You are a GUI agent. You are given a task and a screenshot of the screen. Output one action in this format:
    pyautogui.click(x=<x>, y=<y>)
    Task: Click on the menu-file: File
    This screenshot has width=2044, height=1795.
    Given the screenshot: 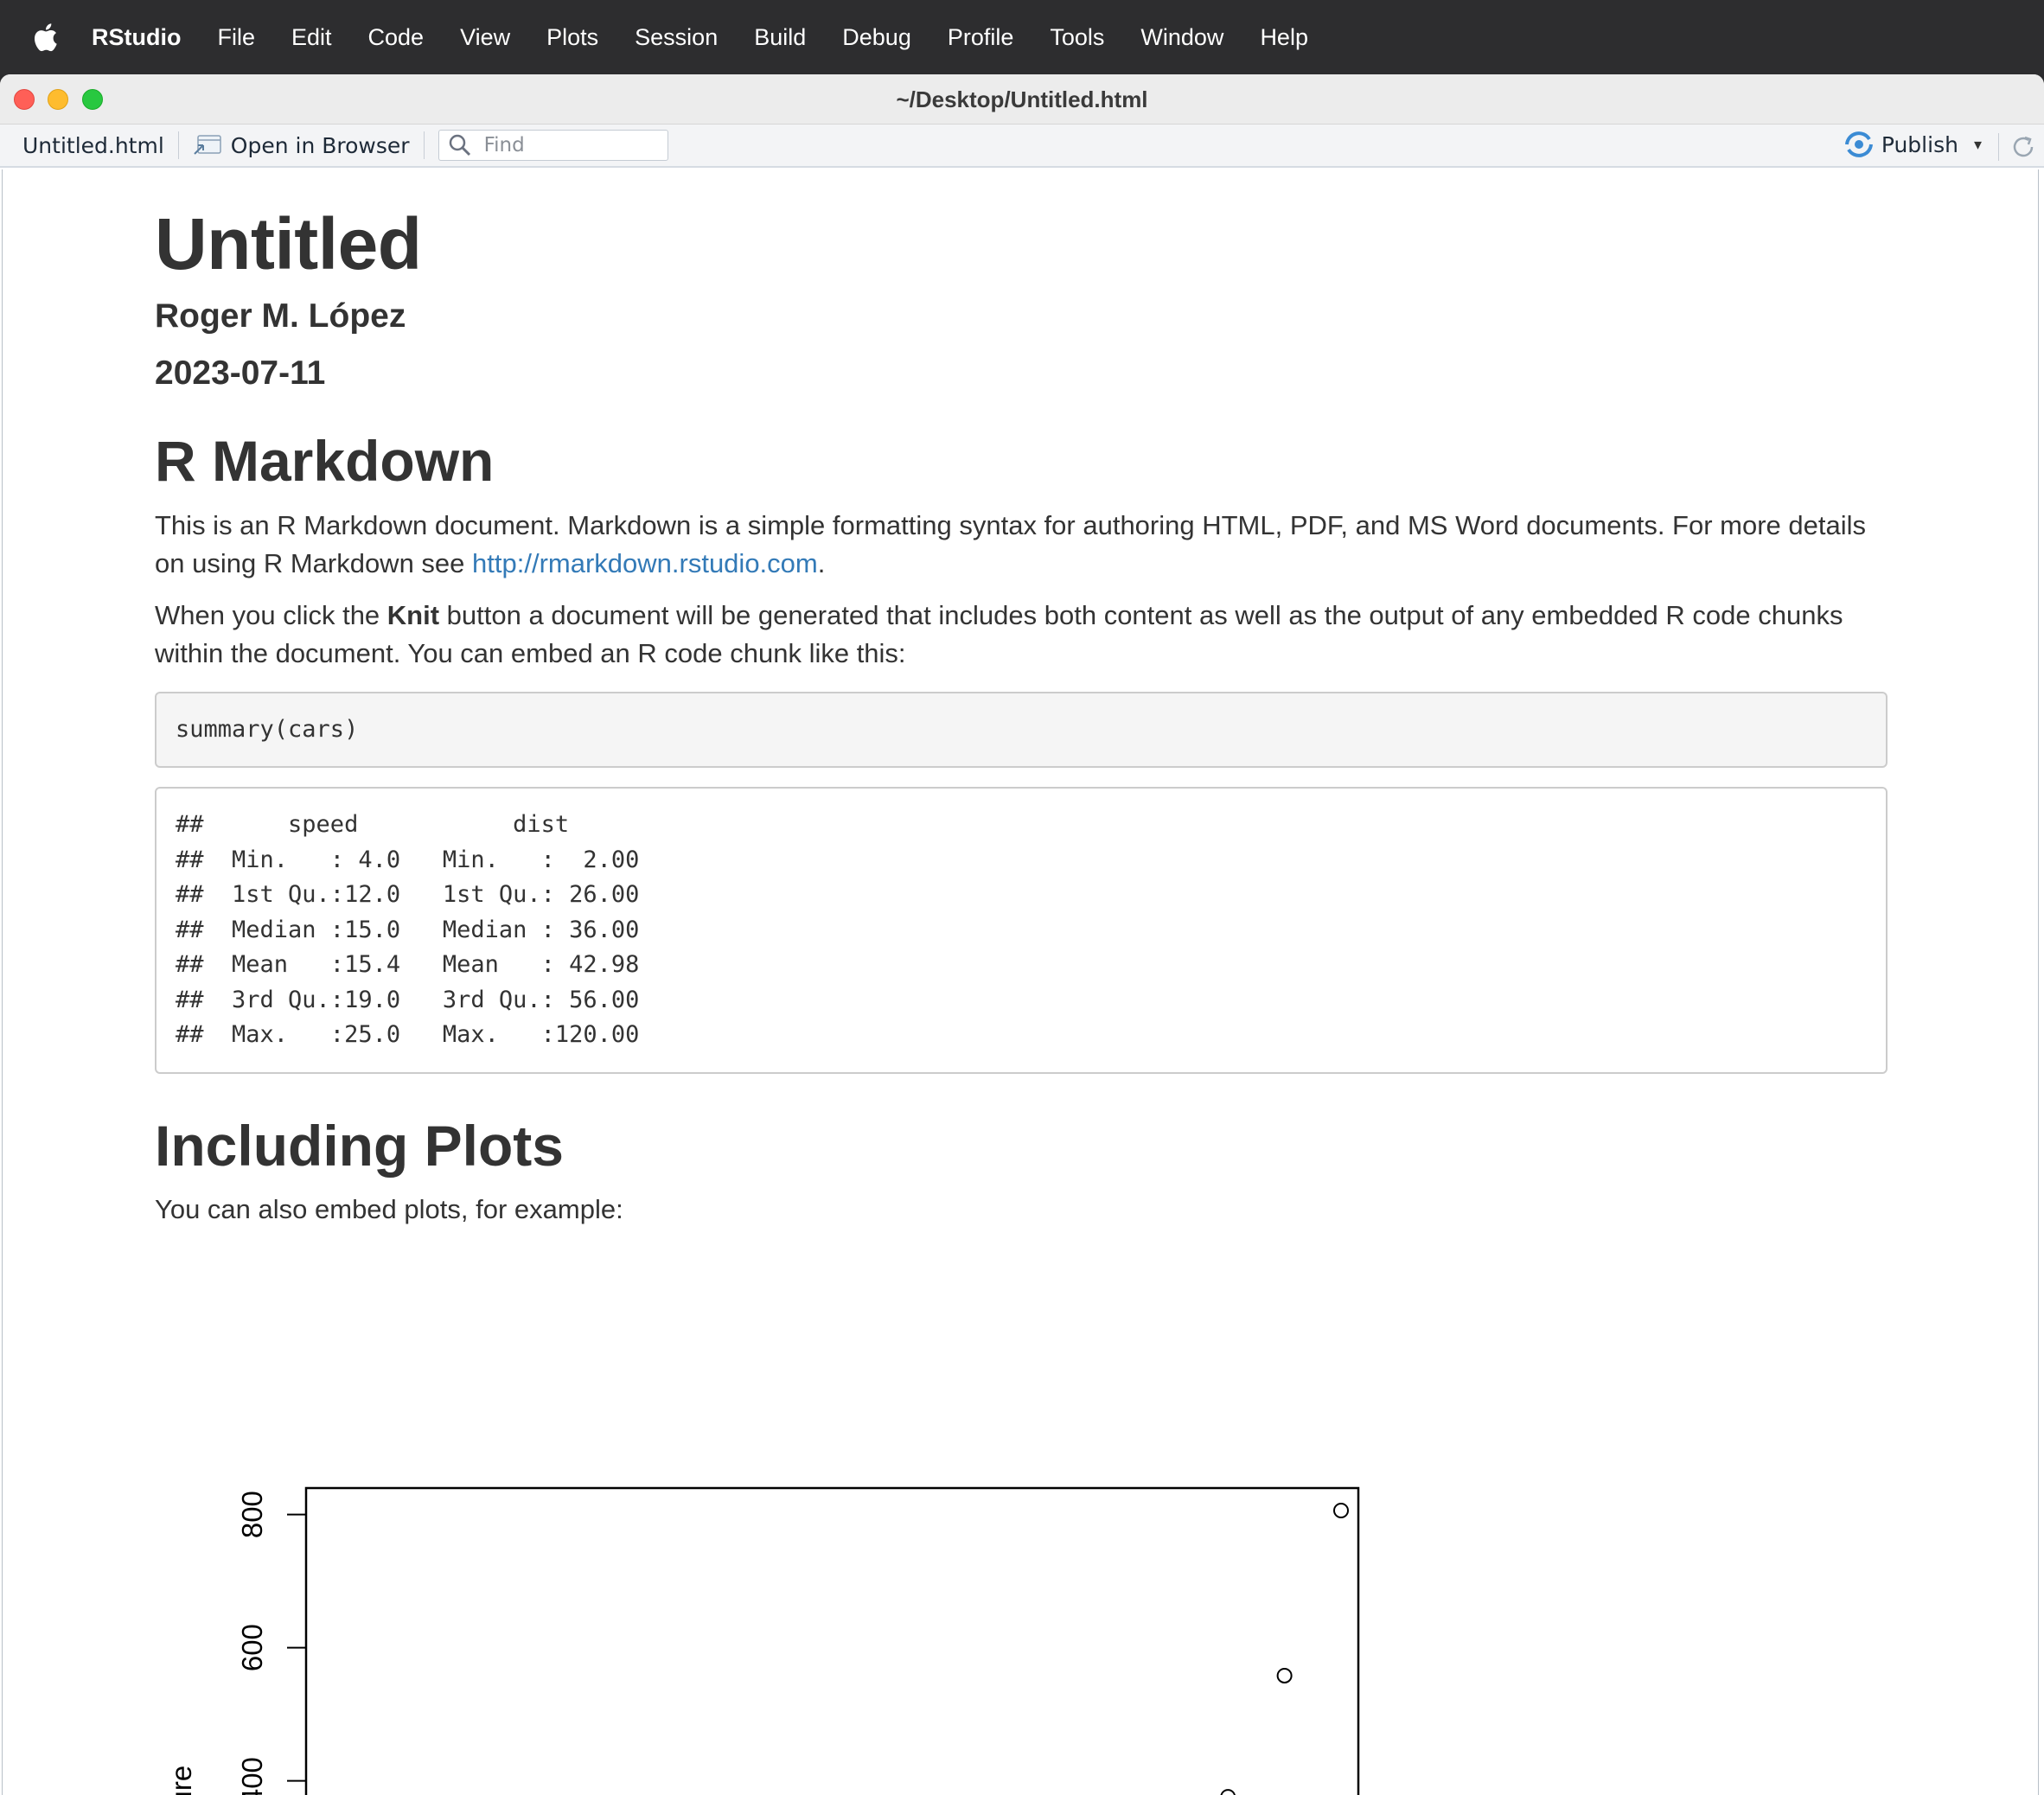 What is the action you would take?
    pyautogui.click(x=236, y=37)
    